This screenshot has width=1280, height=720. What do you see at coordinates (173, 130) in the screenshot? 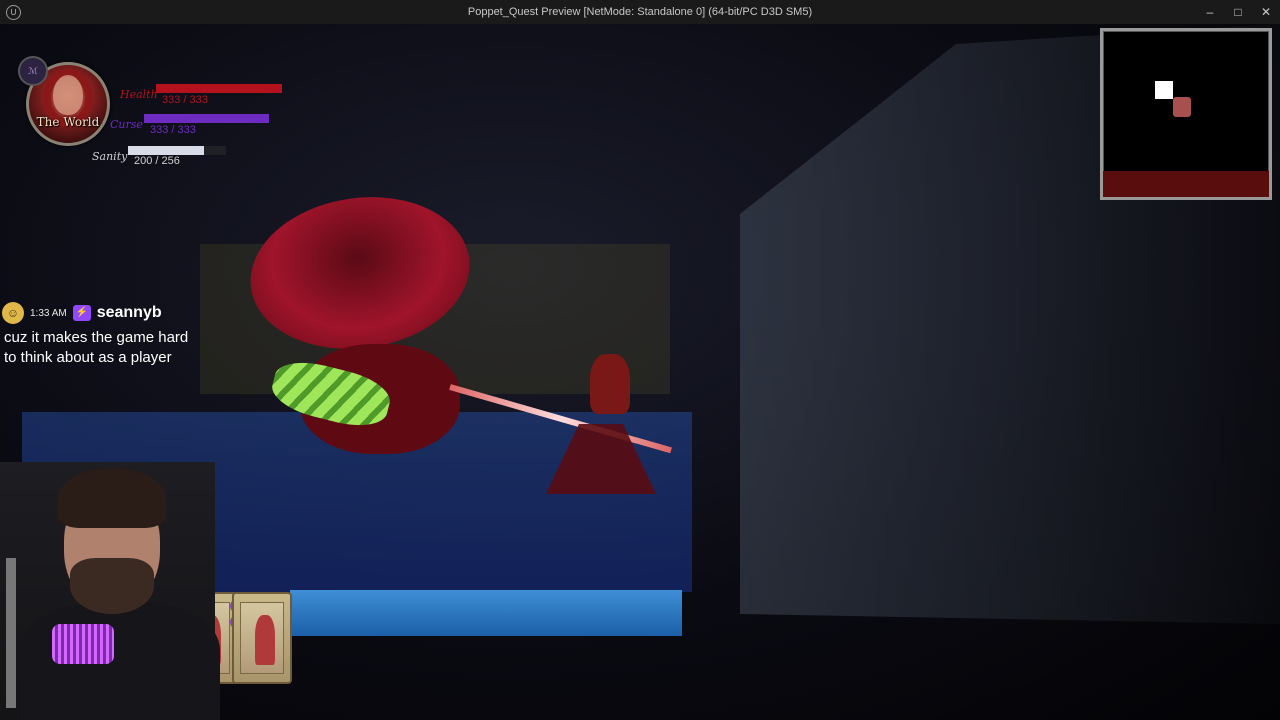
I see `curse-value: 333 / 333` at bounding box center [173, 130].